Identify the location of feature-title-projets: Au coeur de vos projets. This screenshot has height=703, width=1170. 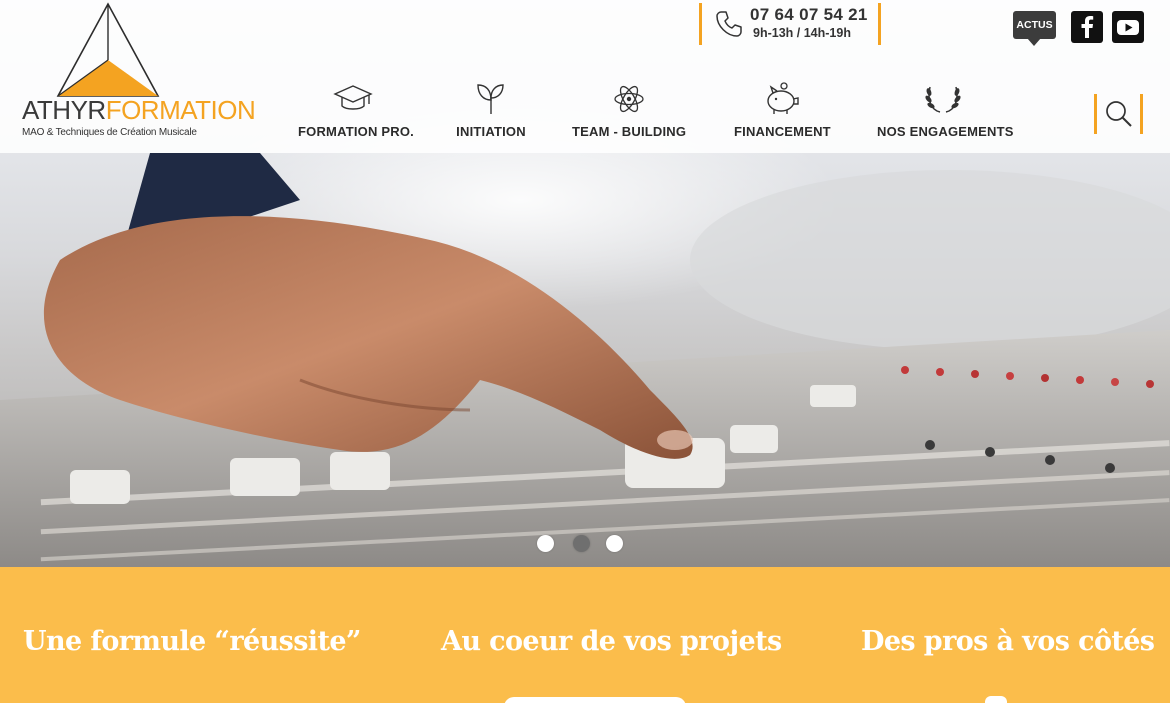
(611, 641).